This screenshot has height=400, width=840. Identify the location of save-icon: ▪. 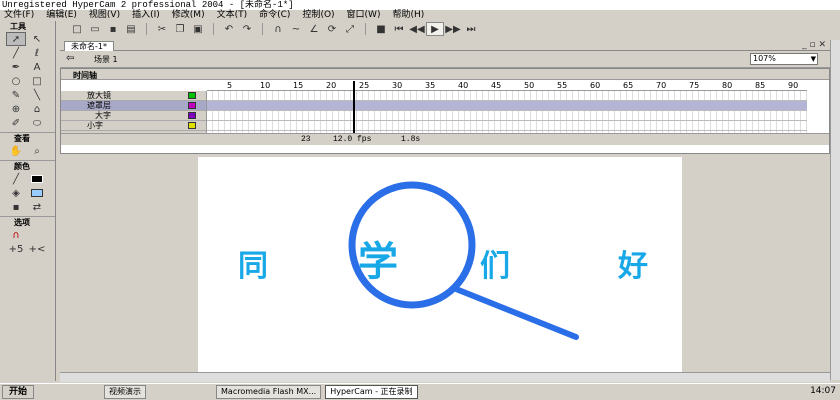
(113, 29).